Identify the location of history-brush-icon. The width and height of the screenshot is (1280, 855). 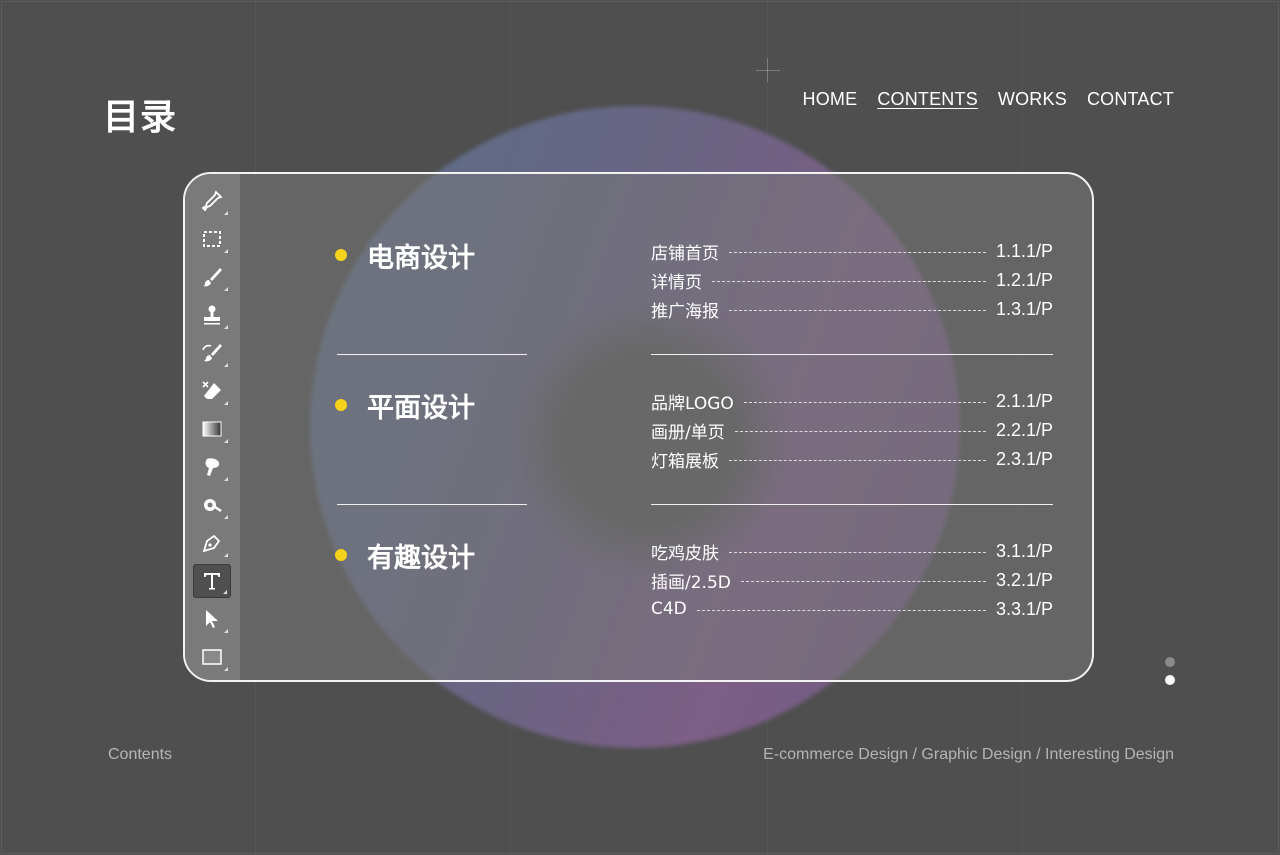
(212, 353).